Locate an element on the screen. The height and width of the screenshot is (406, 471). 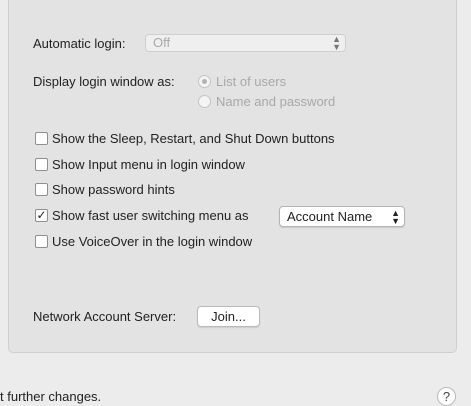
fast-user-switching-value: Account Name is located at coordinates (330, 216).